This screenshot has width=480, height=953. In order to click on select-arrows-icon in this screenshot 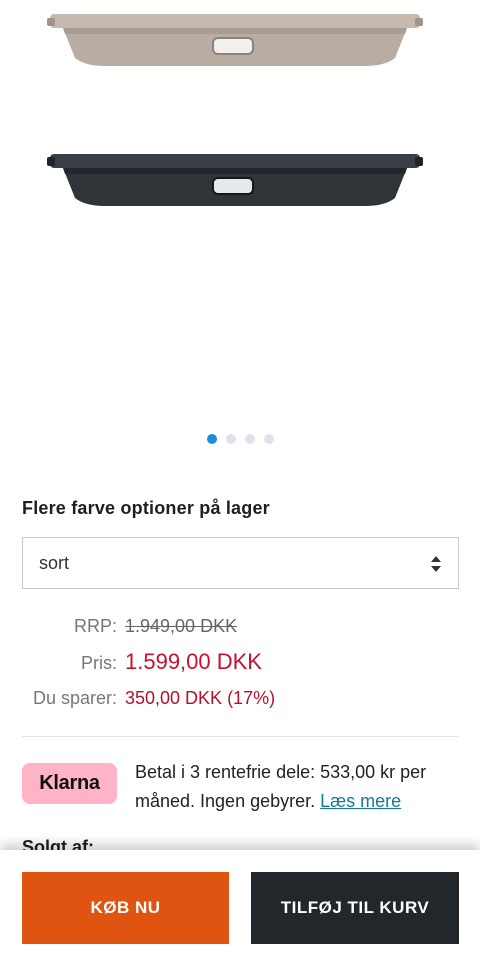, I will do `click(436, 564)`.